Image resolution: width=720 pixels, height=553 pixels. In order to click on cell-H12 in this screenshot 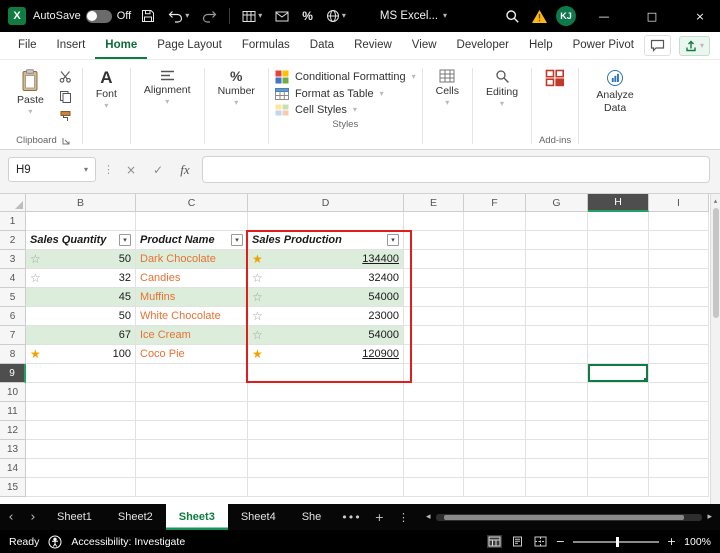, I will do `click(618, 430)`.